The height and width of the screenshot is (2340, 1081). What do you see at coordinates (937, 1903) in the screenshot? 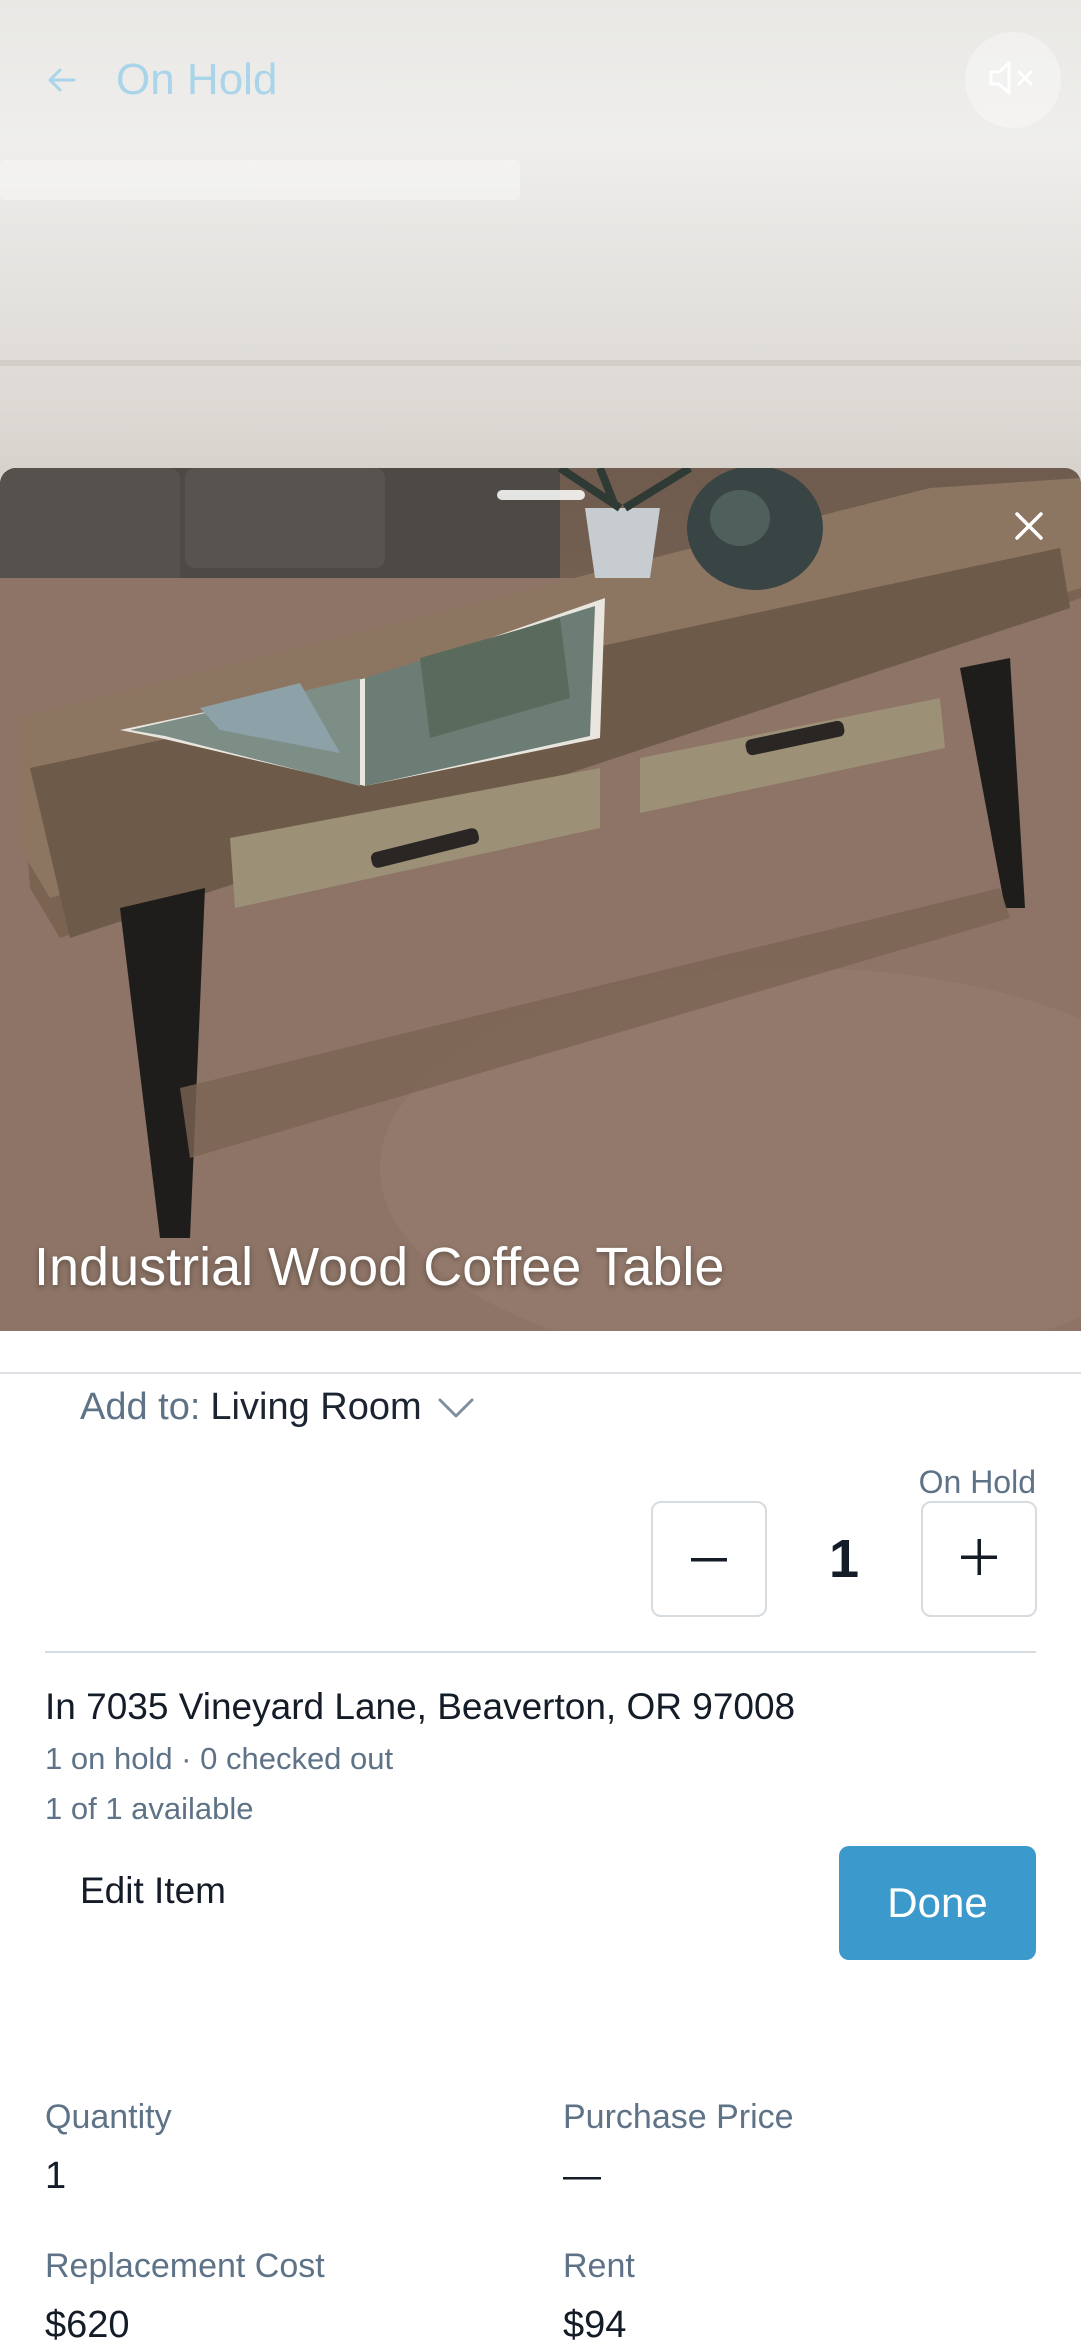
I see `done-button: Done` at bounding box center [937, 1903].